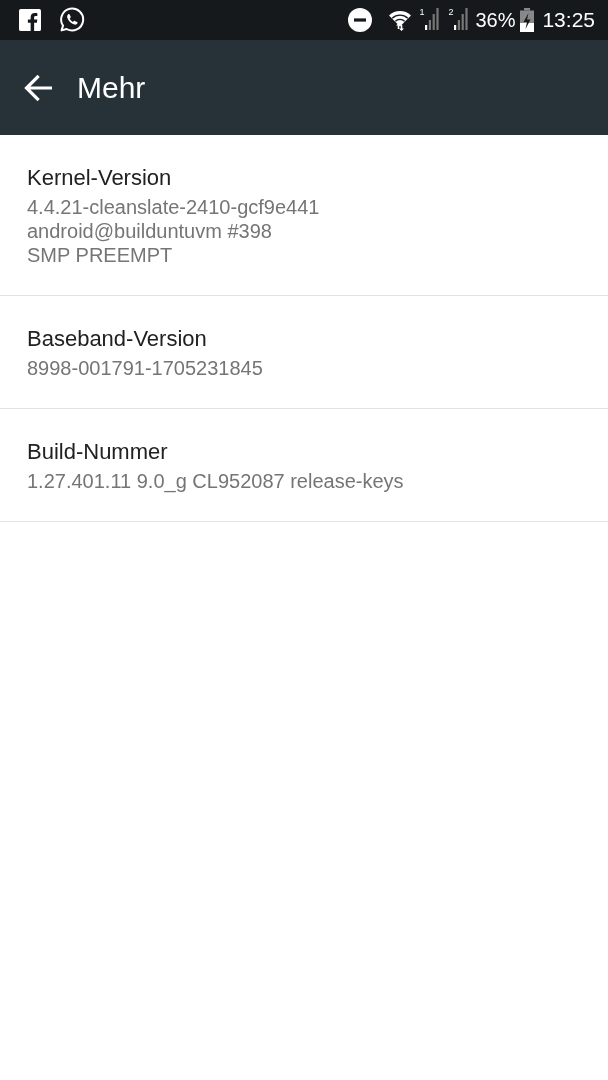 Image resolution: width=608 pixels, height=1080 pixels. I want to click on battery-charging-icon, so click(527, 20).